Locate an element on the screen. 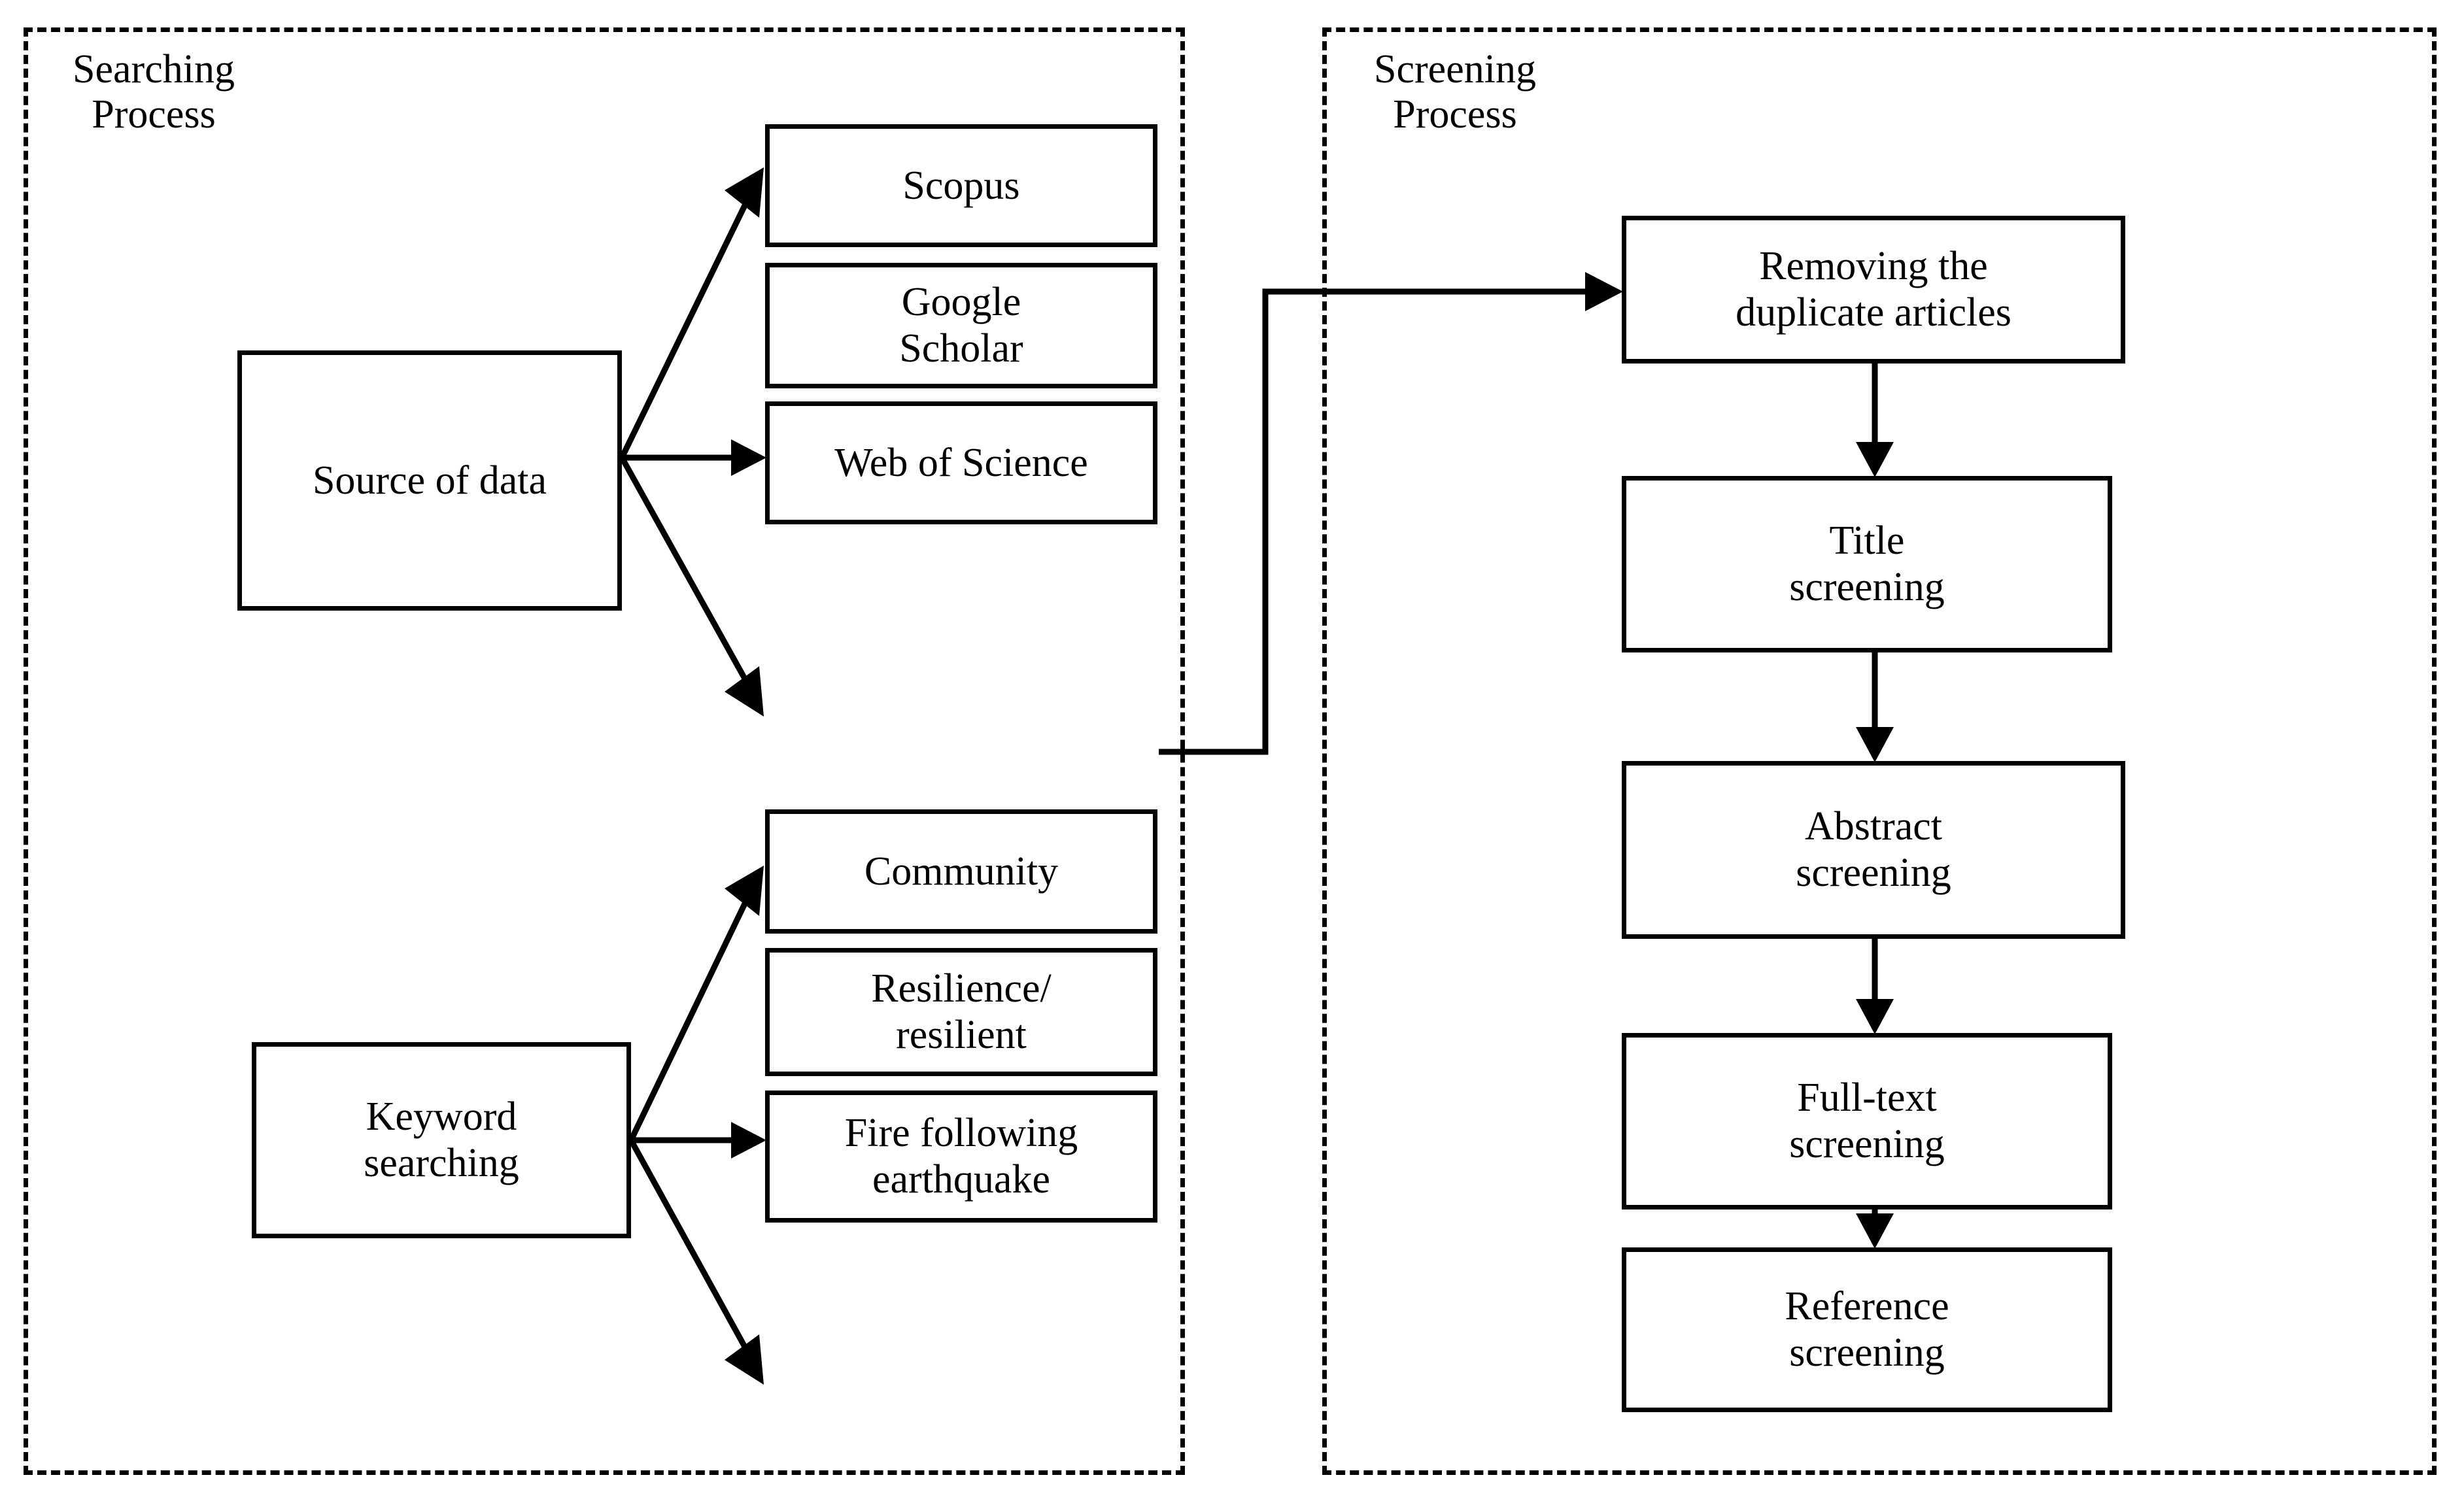 This screenshot has height=1505, width=2464. node-source-of-data: Source of data is located at coordinates (429, 480).